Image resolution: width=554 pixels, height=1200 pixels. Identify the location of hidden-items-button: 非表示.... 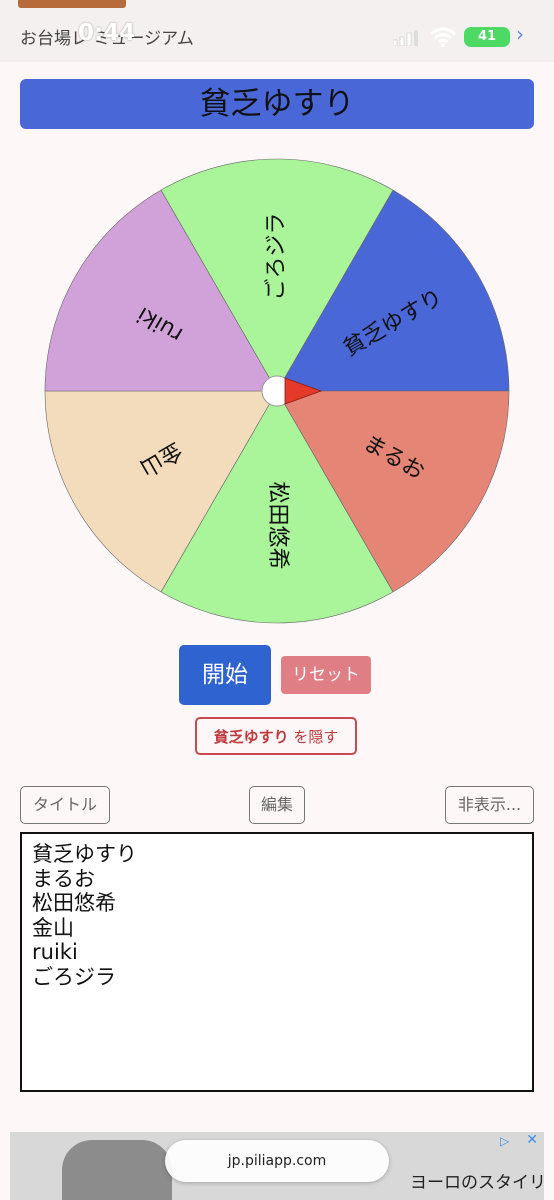
(489, 805).